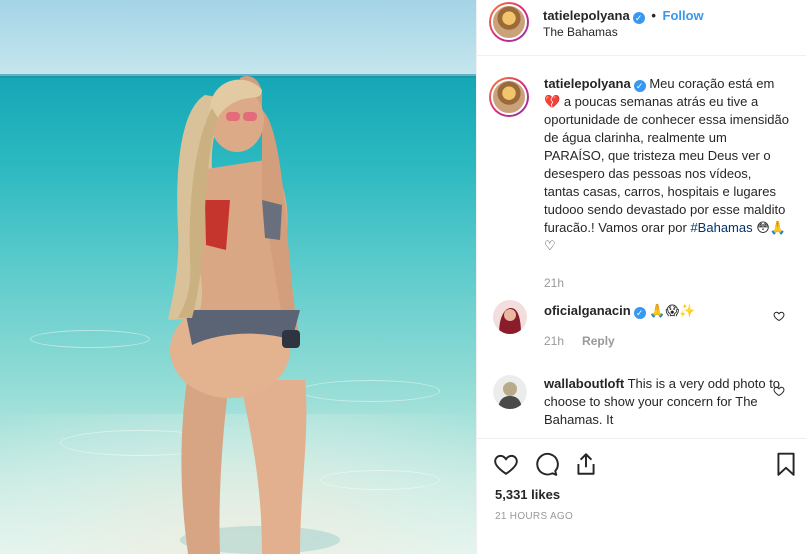 The height and width of the screenshot is (554, 806). I want to click on comment-time: 21h, so click(554, 341).